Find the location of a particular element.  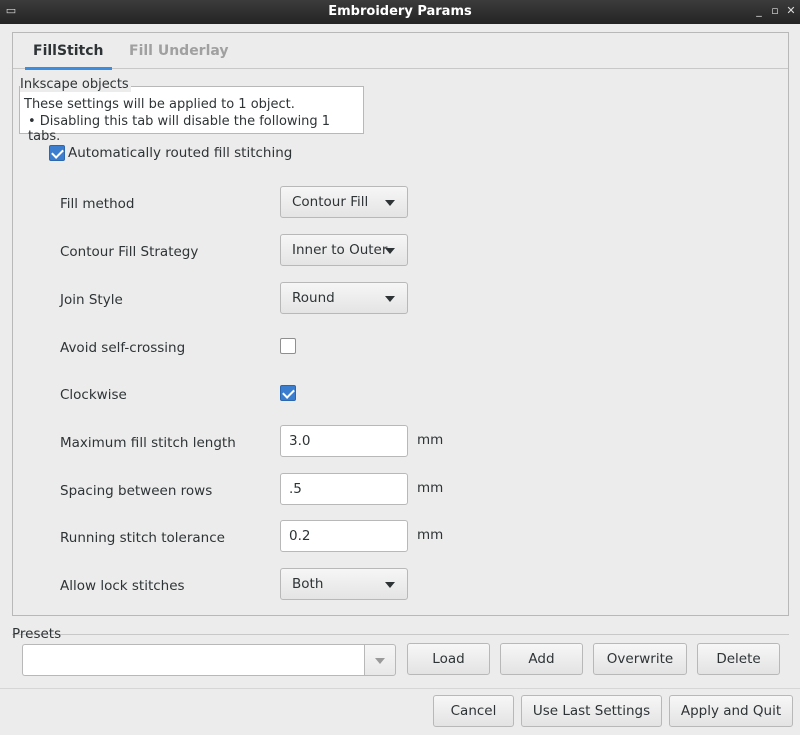

fill-method-value: Contour Fill is located at coordinates (330, 202).